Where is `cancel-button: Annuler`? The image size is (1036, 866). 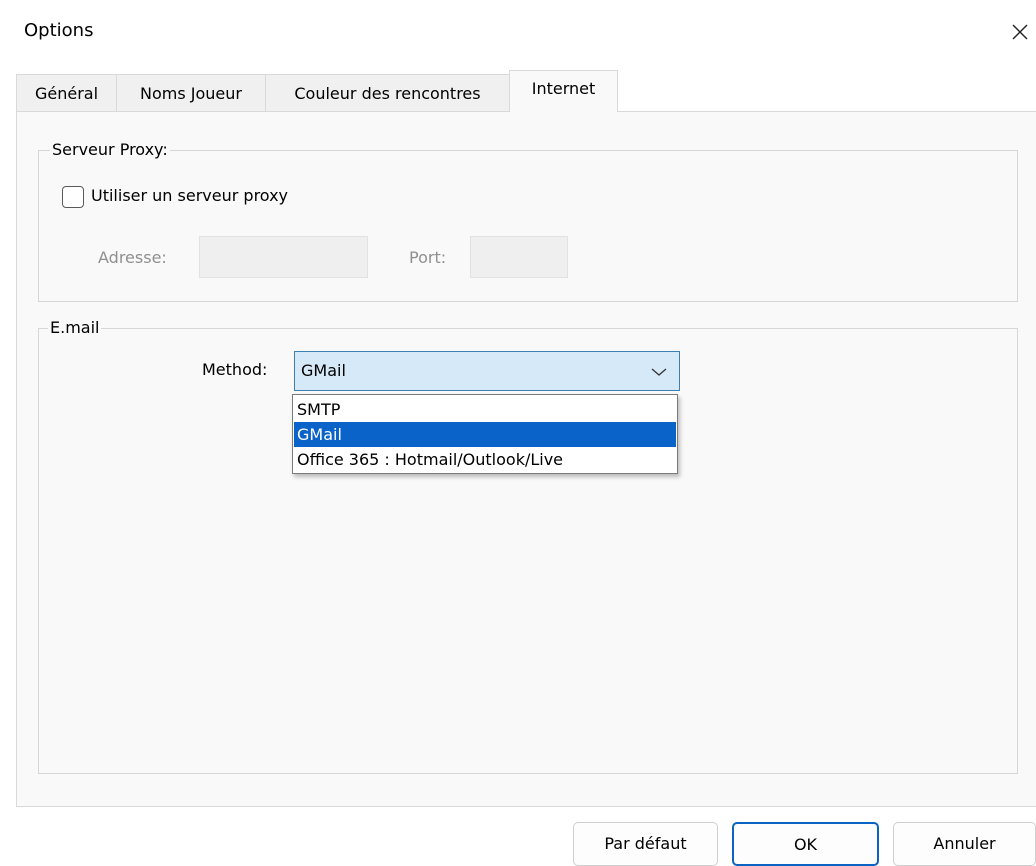
cancel-button: Annuler is located at coordinates (964, 844).